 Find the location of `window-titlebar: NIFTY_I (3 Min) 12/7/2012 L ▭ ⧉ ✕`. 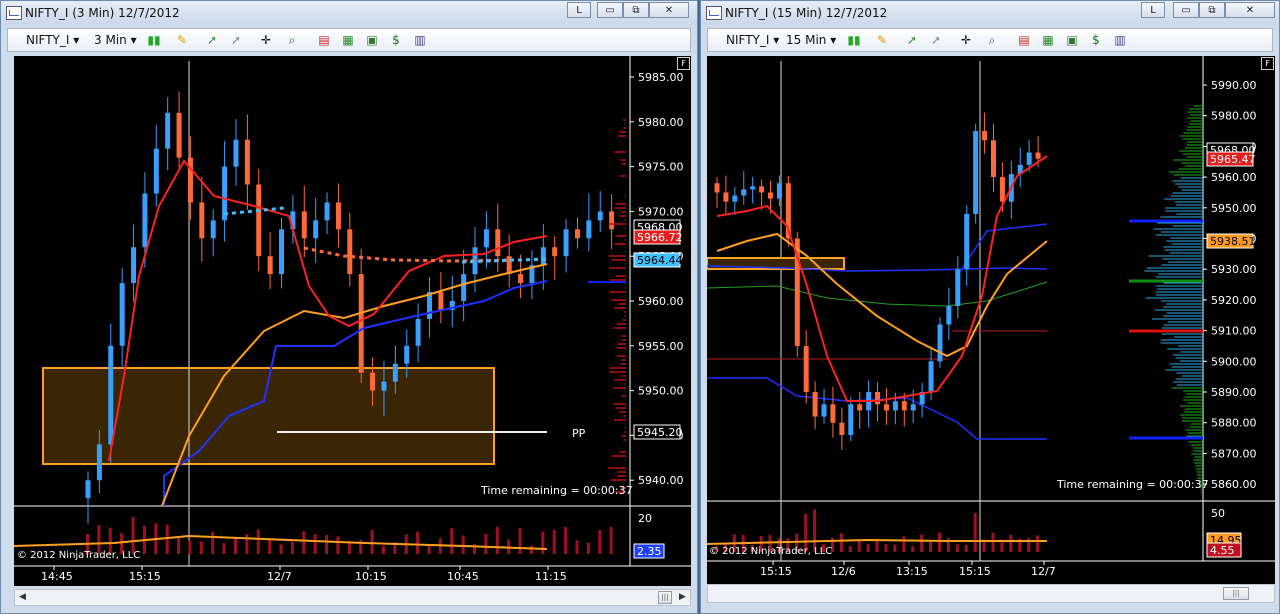

window-titlebar: NIFTY_I (3 Min) 12/7/2012 L ▭ ⧉ ✕ is located at coordinates (349, 13).